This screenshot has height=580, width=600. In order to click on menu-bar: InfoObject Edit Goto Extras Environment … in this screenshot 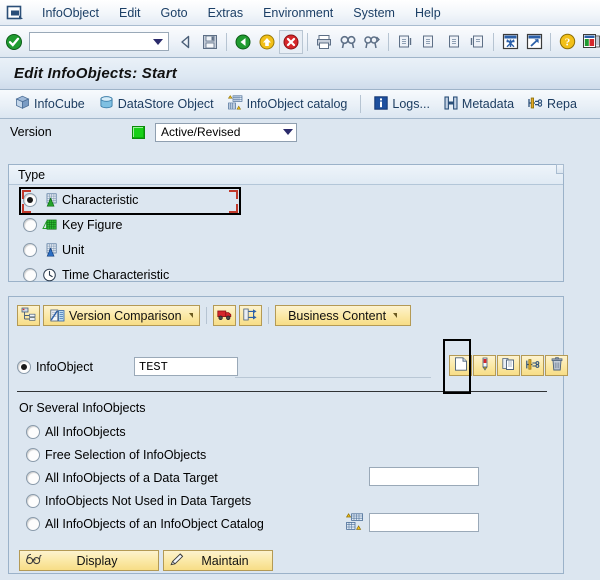, I will do `click(300, 13)`.